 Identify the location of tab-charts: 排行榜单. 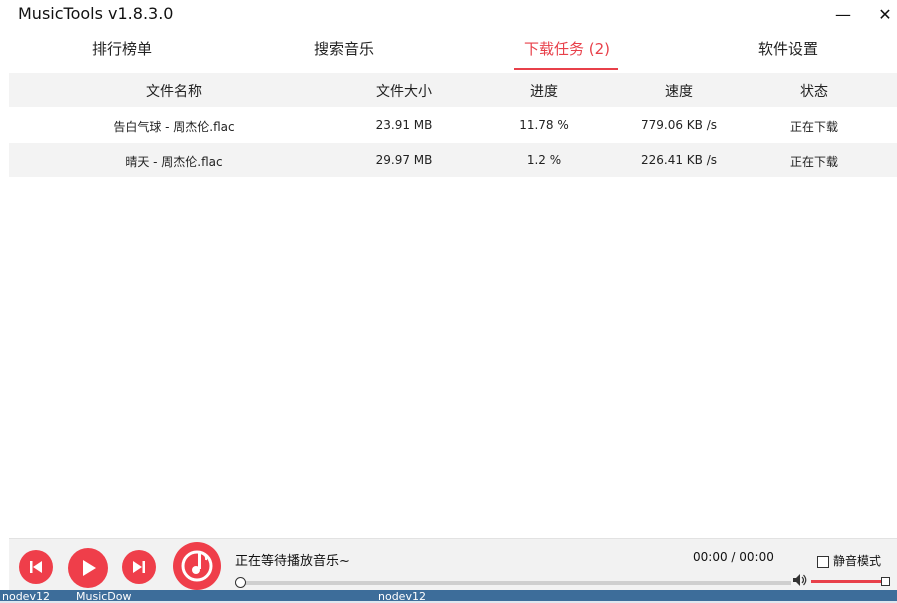
(122, 48).